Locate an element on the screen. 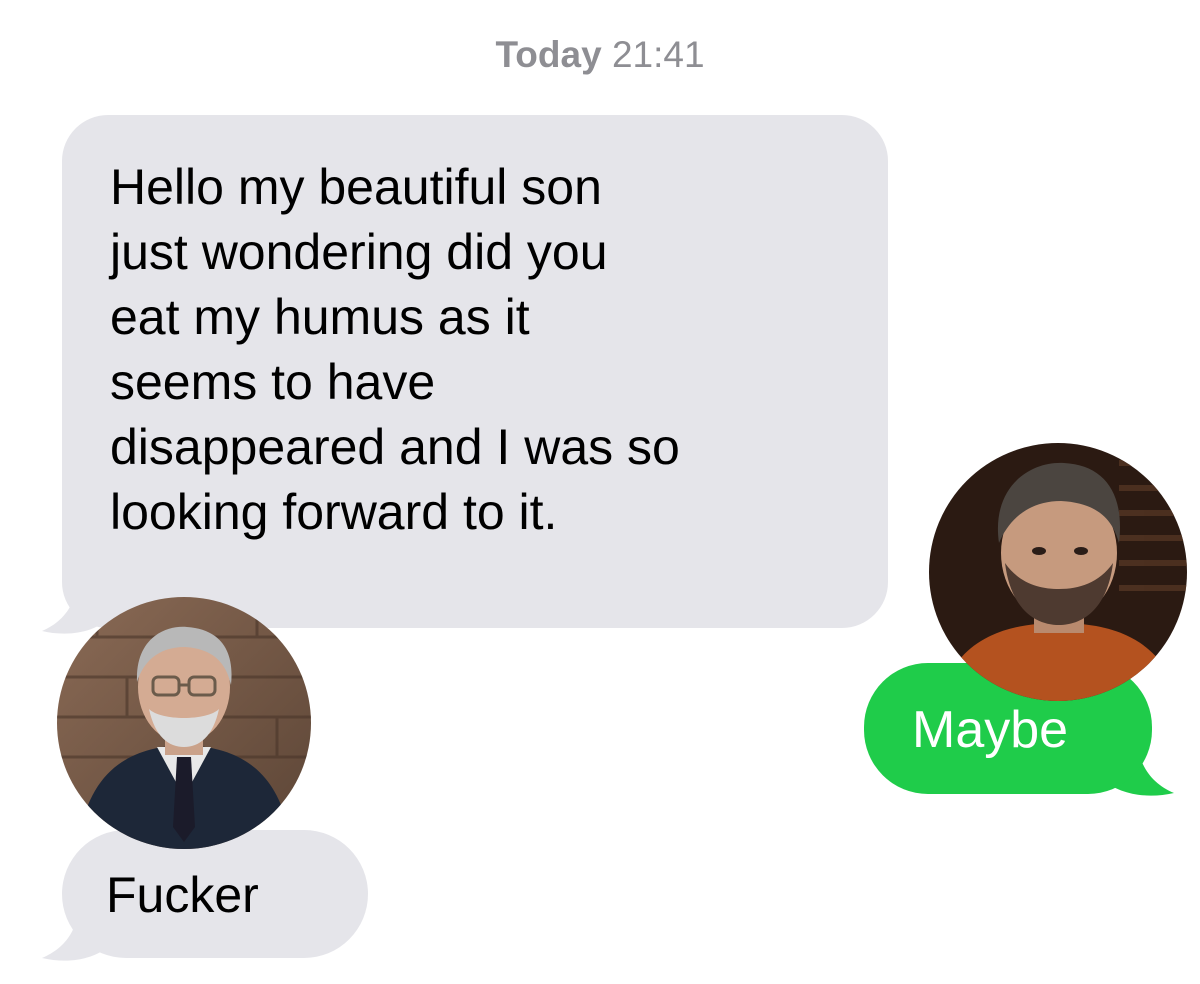 The image size is (1200, 984). message-body: Fucker is located at coordinates (215, 894).